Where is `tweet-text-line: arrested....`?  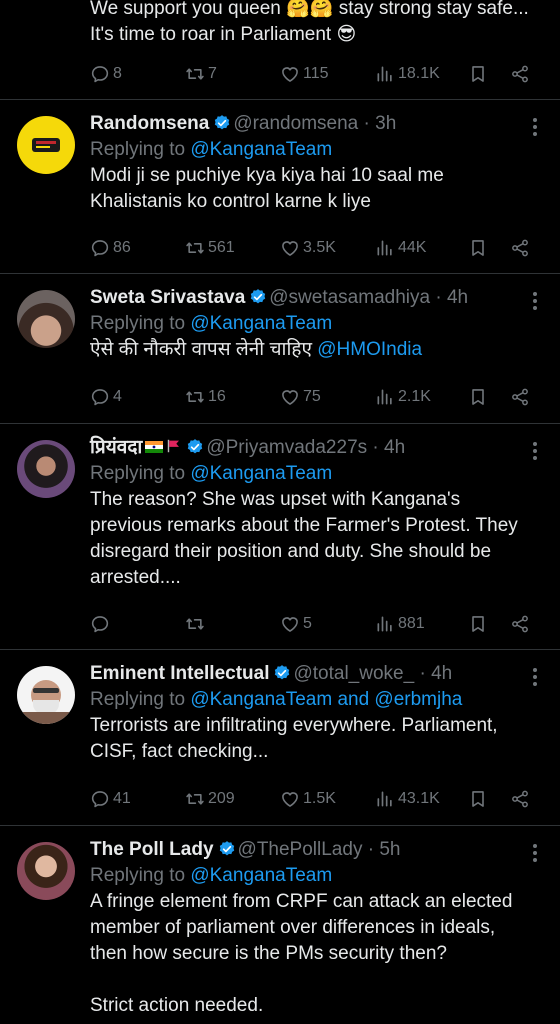
tweet-text-line: arrested.... is located at coordinates (135, 577).